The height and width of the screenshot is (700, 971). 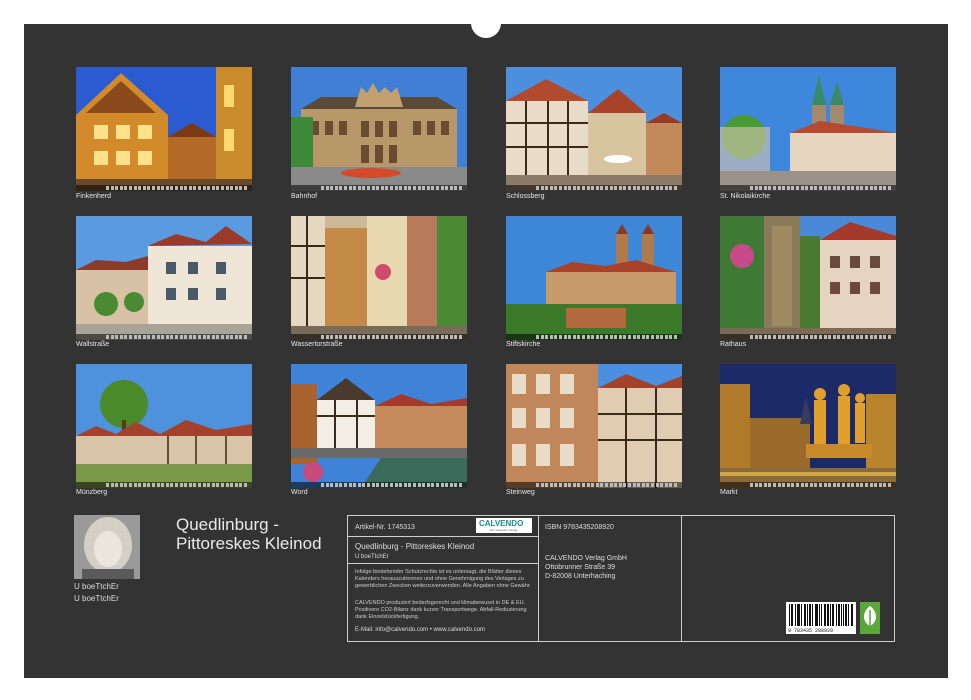 I want to click on photo-bahnhof, so click(x=379, y=129).